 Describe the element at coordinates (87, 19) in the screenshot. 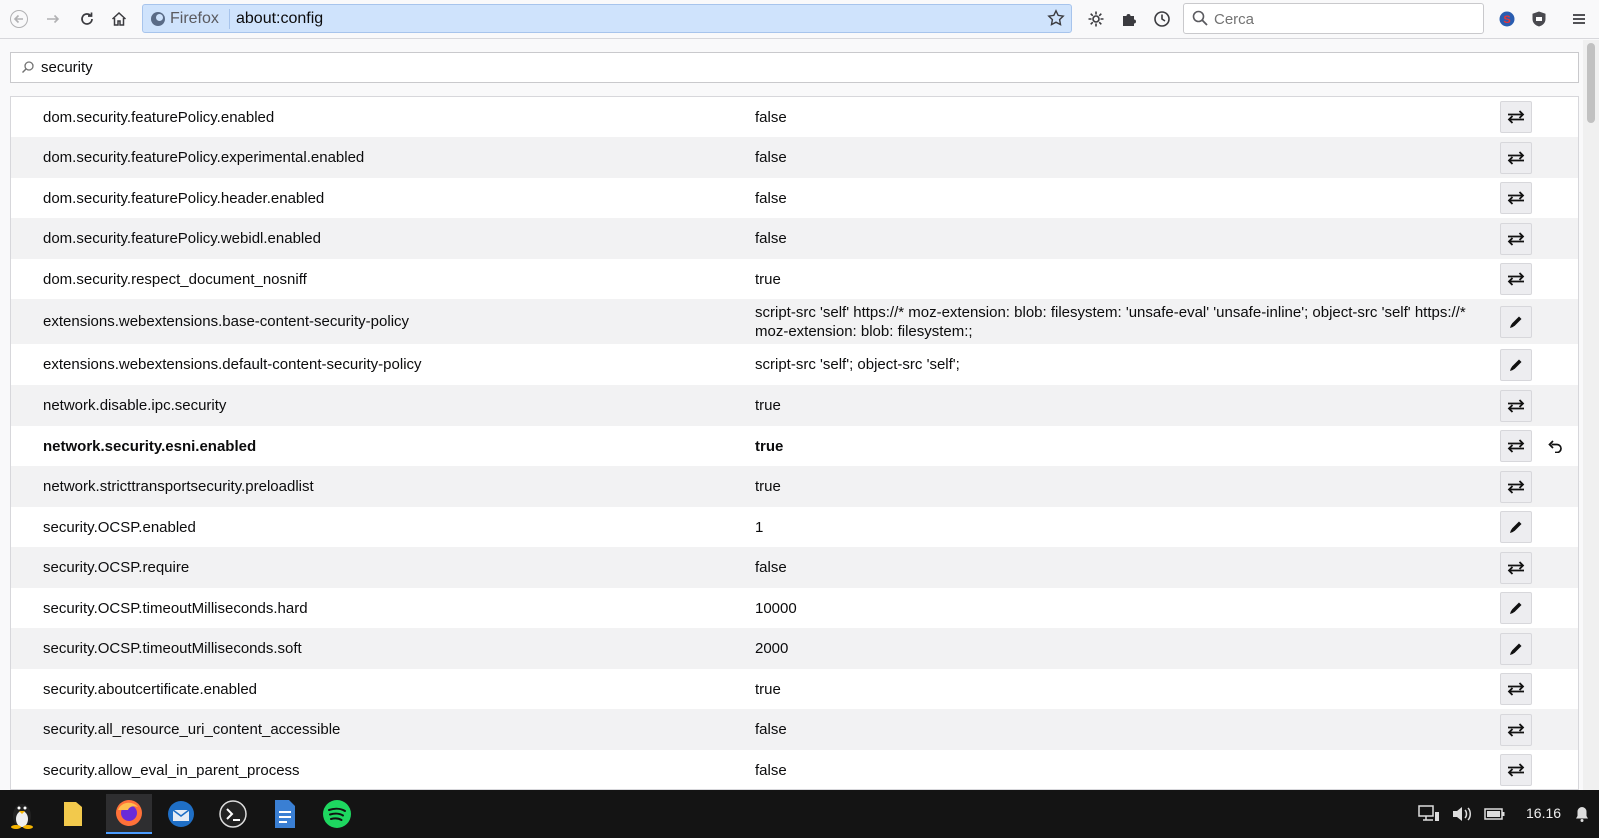

I see `reload-button` at that location.